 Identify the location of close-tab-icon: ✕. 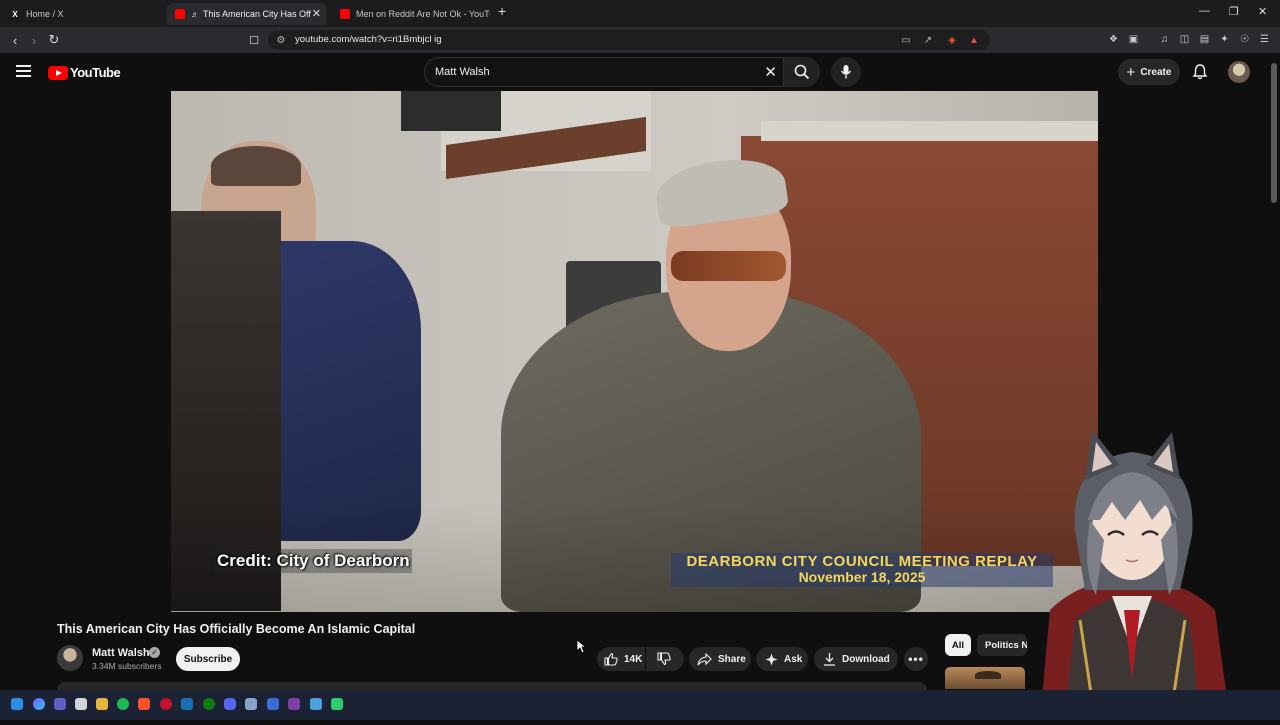
(316, 13).